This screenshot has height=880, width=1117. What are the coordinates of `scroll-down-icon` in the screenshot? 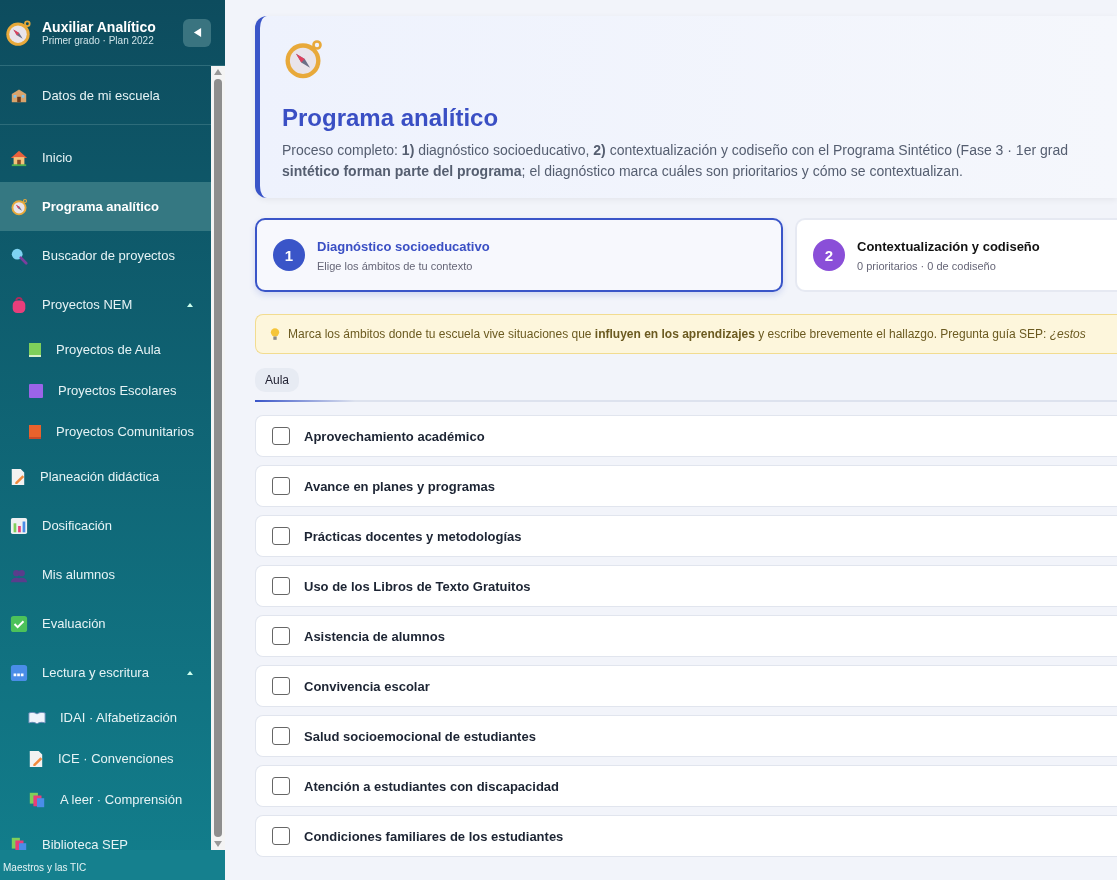 It's located at (218, 844).